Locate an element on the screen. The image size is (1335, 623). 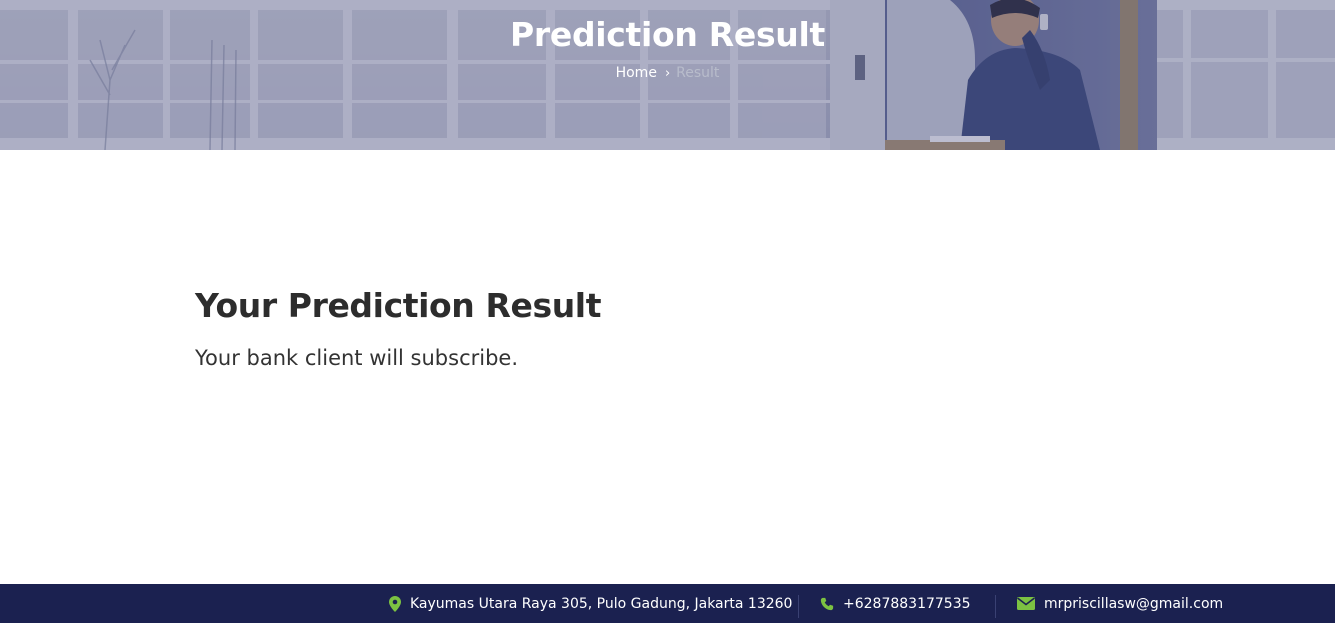
chevron-right-icon: › is located at coordinates (667, 73).